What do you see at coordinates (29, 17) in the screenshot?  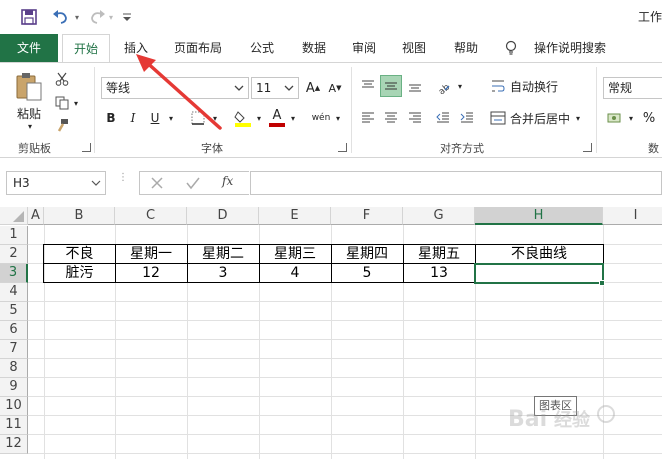 I see `save-icon` at bounding box center [29, 17].